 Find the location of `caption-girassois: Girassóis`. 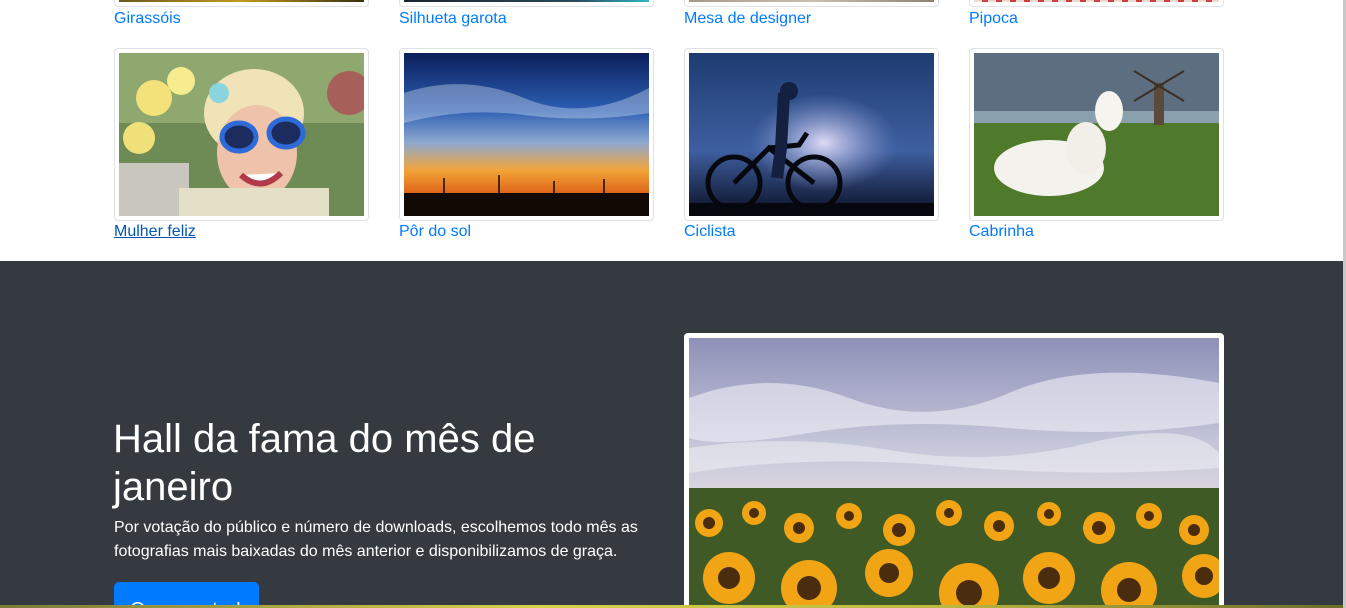

caption-girassois: Girassóis is located at coordinates (147, 19).